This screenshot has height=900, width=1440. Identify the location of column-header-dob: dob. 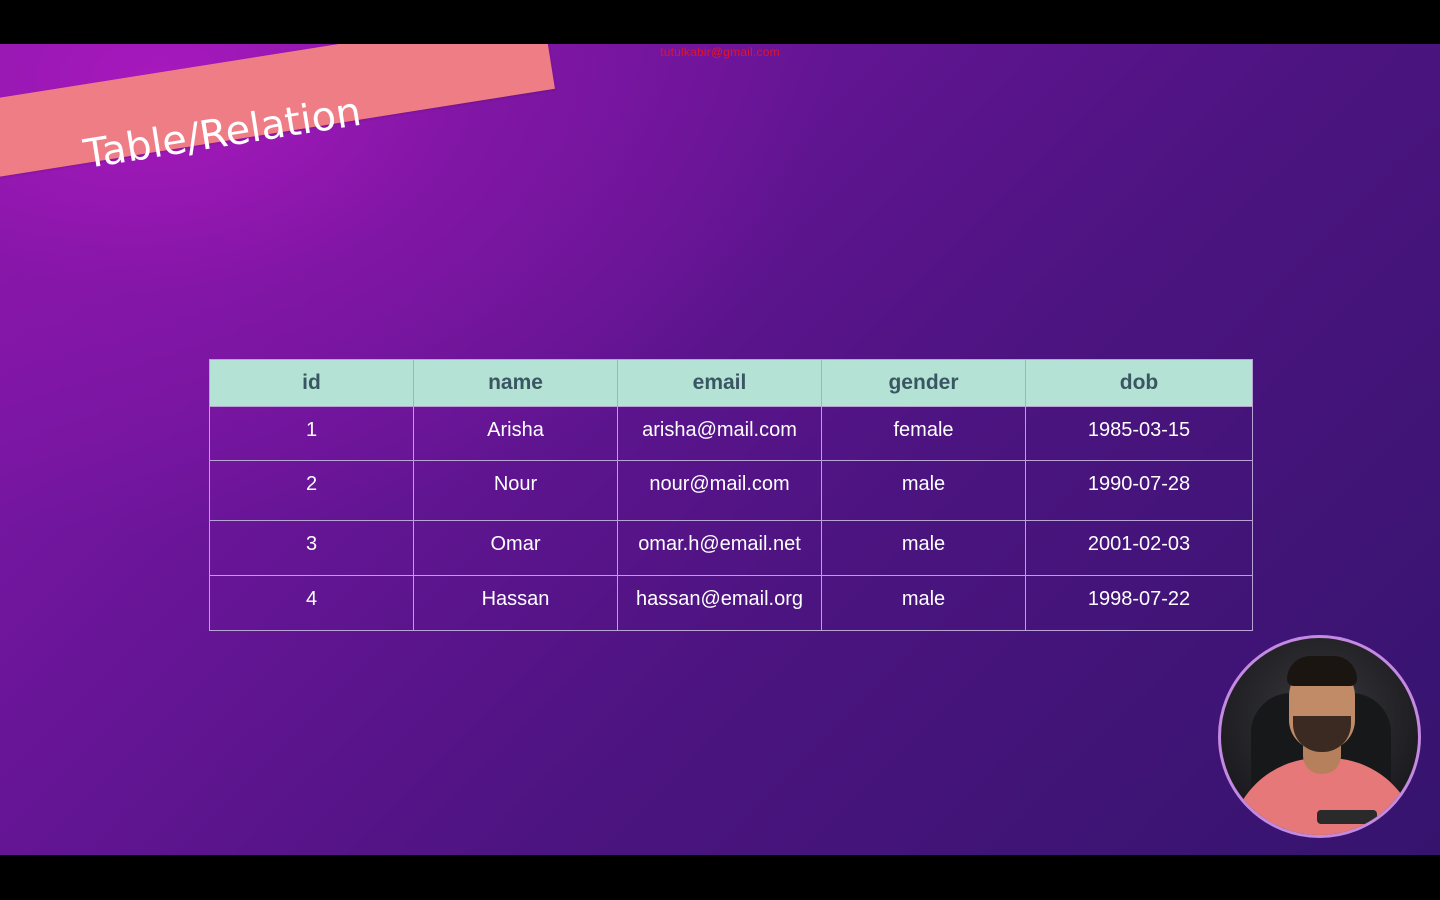
(1139, 383).